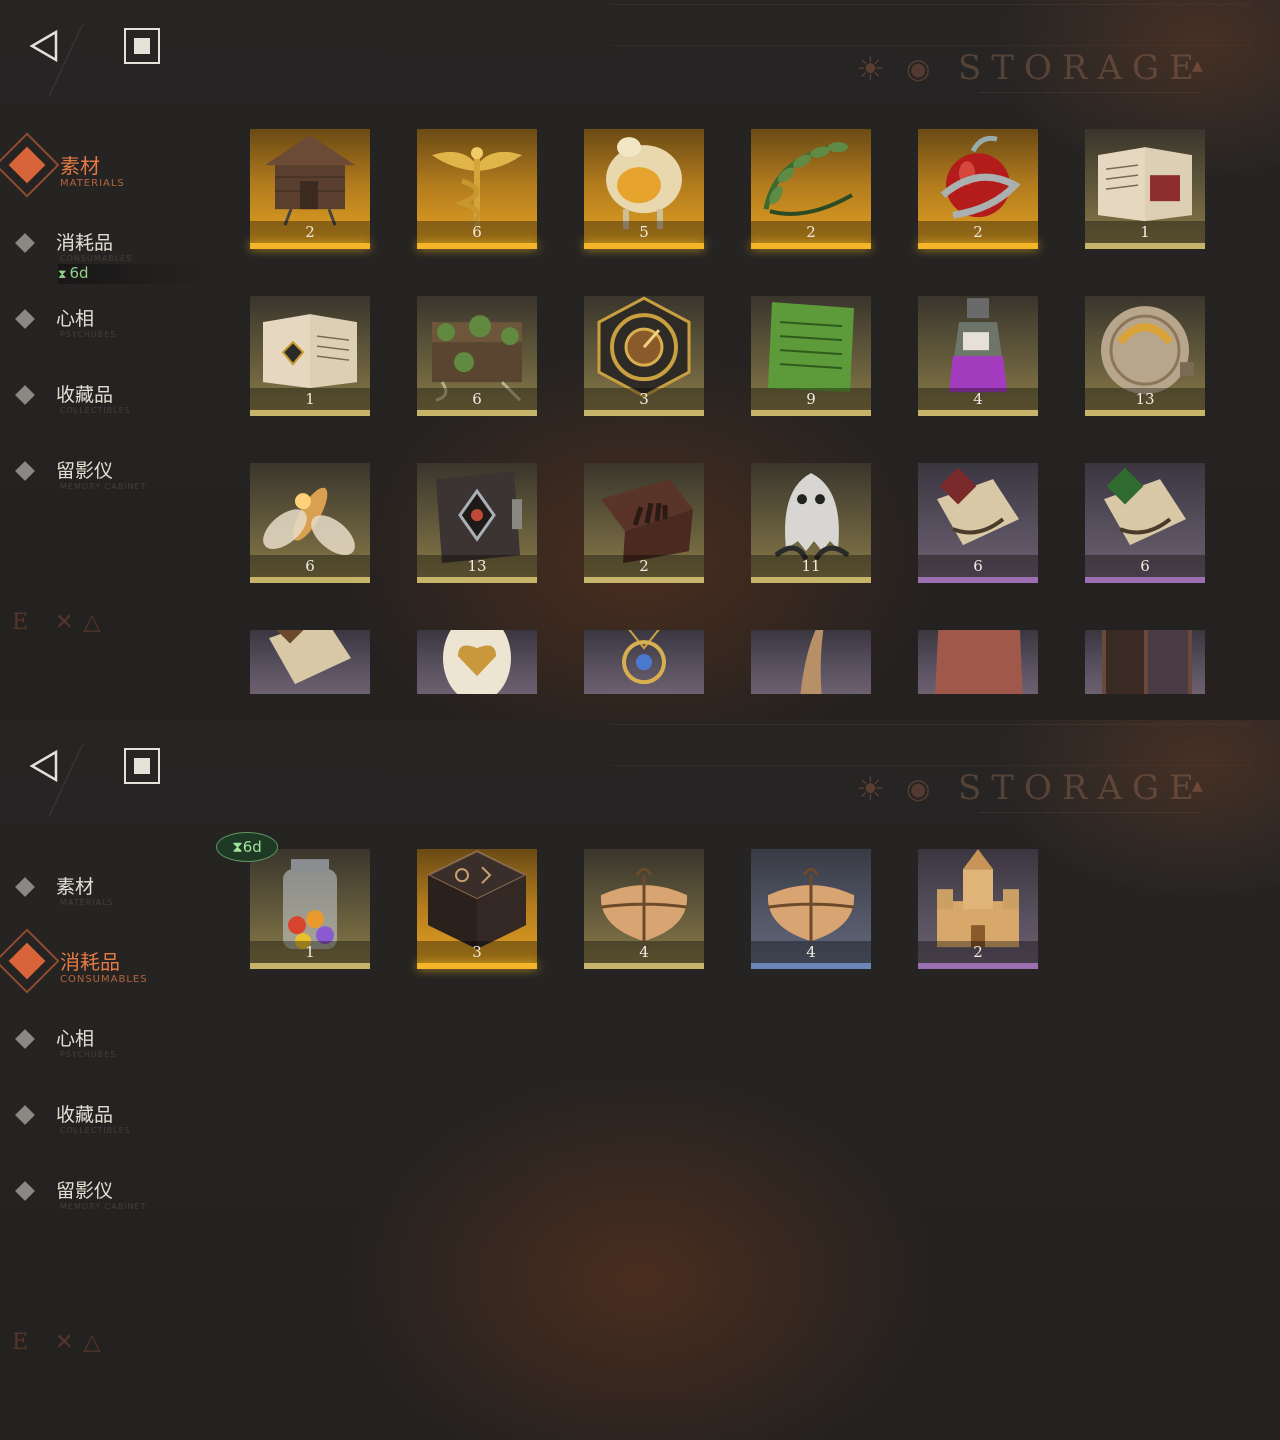  I want to click on ghost-item: 11, so click(811, 523).